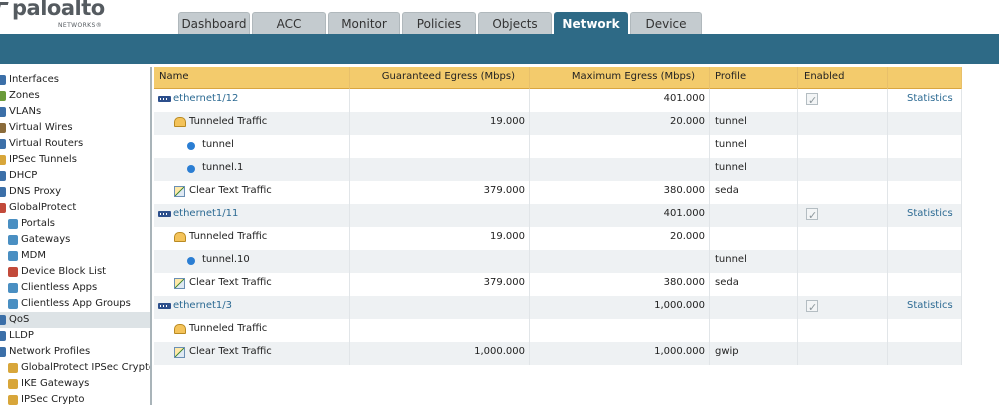 The height and width of the screenshot is (405, 999). What do you see at coordinates (218, 144) in the screenshot?
I see `entry-name: tunnel` at bounding box center [218, 144].